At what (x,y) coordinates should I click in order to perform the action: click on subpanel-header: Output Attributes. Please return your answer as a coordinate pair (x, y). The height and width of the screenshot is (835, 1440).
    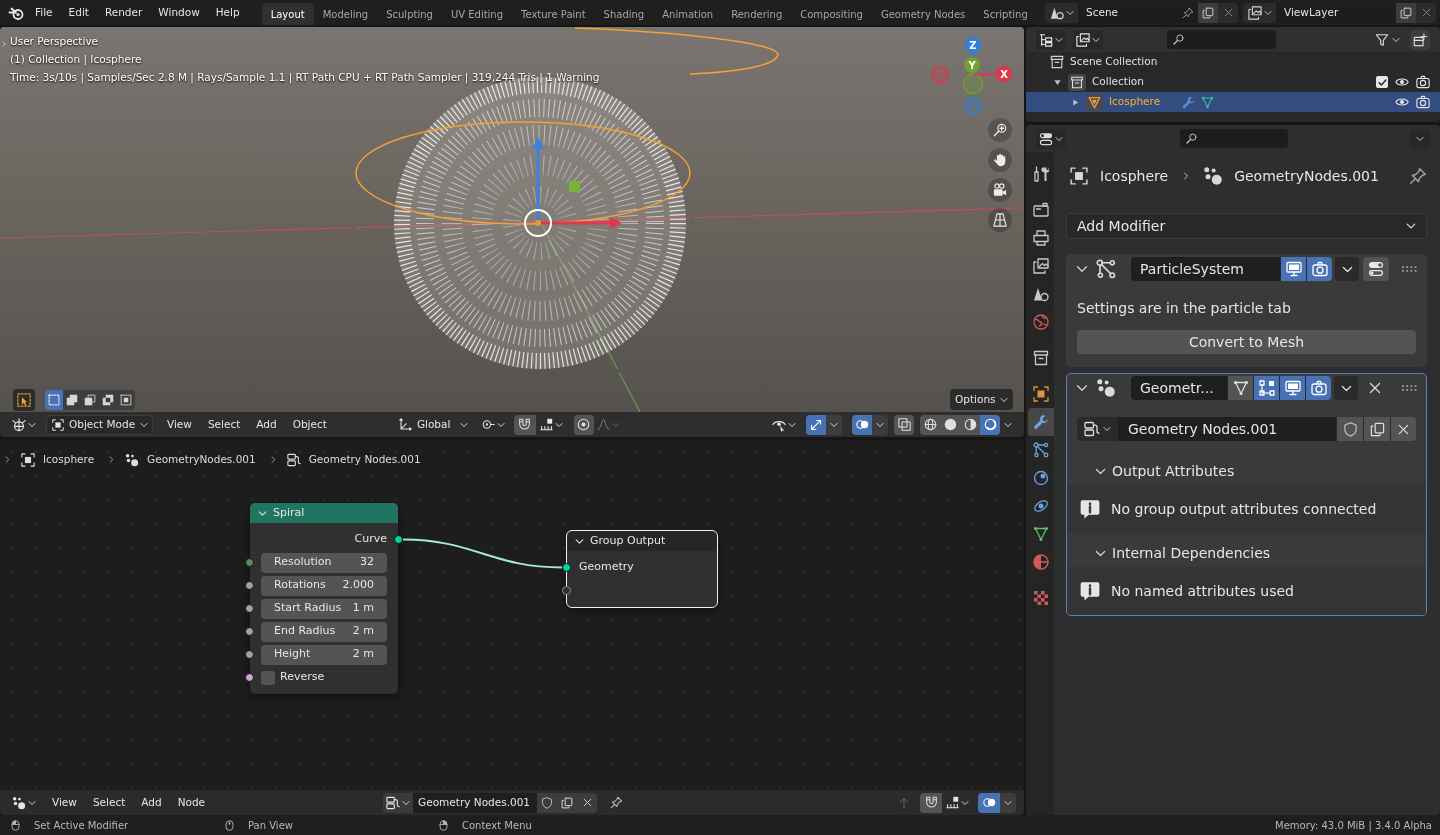
    Looking at the image, I should click on (1246, 468).